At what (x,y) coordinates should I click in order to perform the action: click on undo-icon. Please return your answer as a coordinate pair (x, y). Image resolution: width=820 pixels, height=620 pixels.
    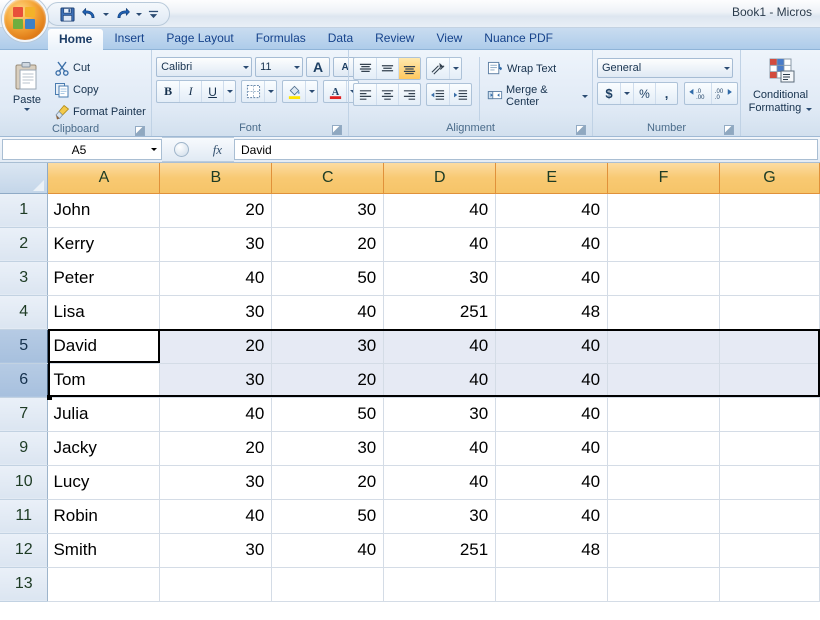
    Looking at the image, I should click on (89, 14).